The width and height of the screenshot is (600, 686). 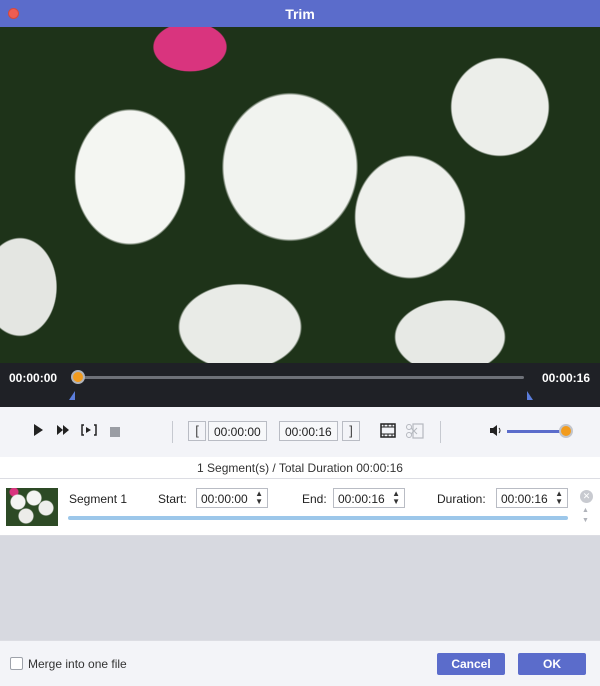 What do you see at coordinates (361, 499) in the screenshot?
I see `segment-end-value: 00:00:16` at bounding box center [361, 499].